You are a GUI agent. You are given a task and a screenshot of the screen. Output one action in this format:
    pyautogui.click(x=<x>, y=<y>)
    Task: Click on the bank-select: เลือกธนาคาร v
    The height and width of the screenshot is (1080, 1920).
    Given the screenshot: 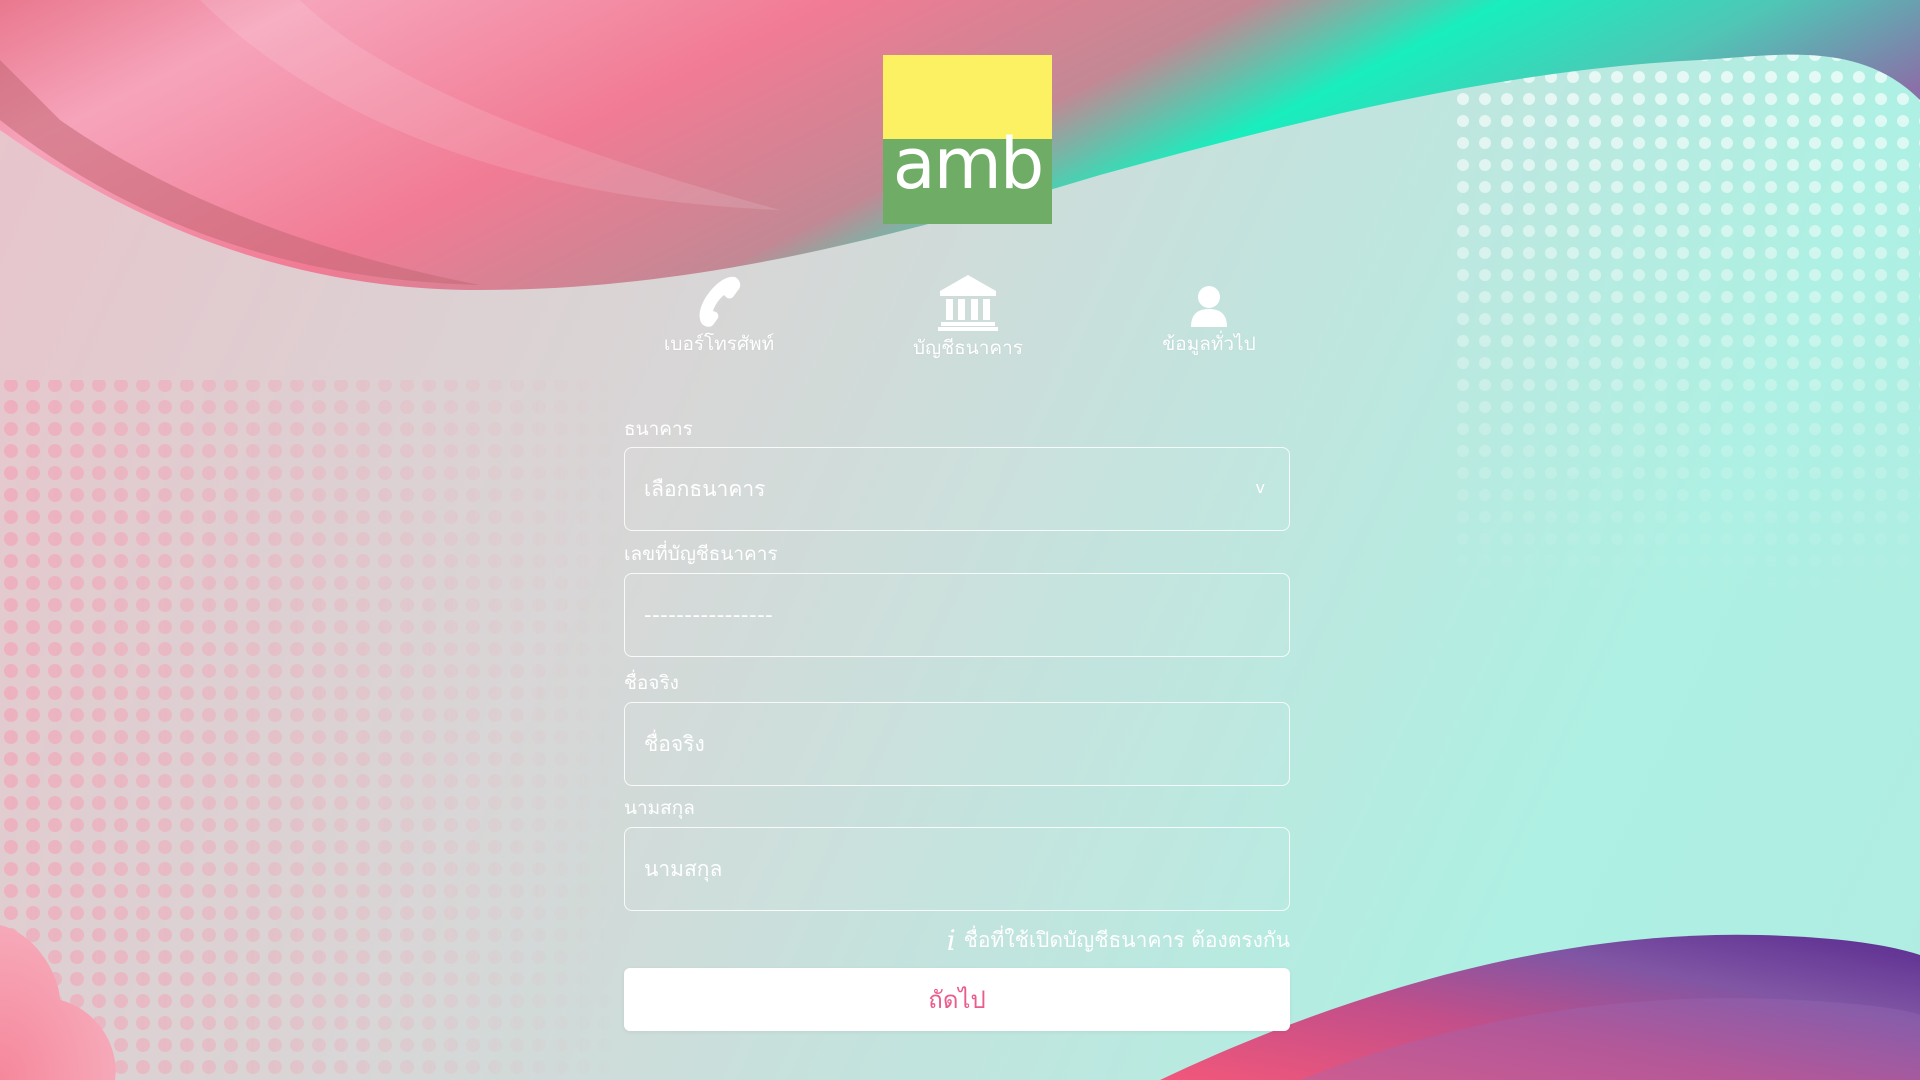 What is the action you would take?
    pyautogui.click(x=957, y=489)
    